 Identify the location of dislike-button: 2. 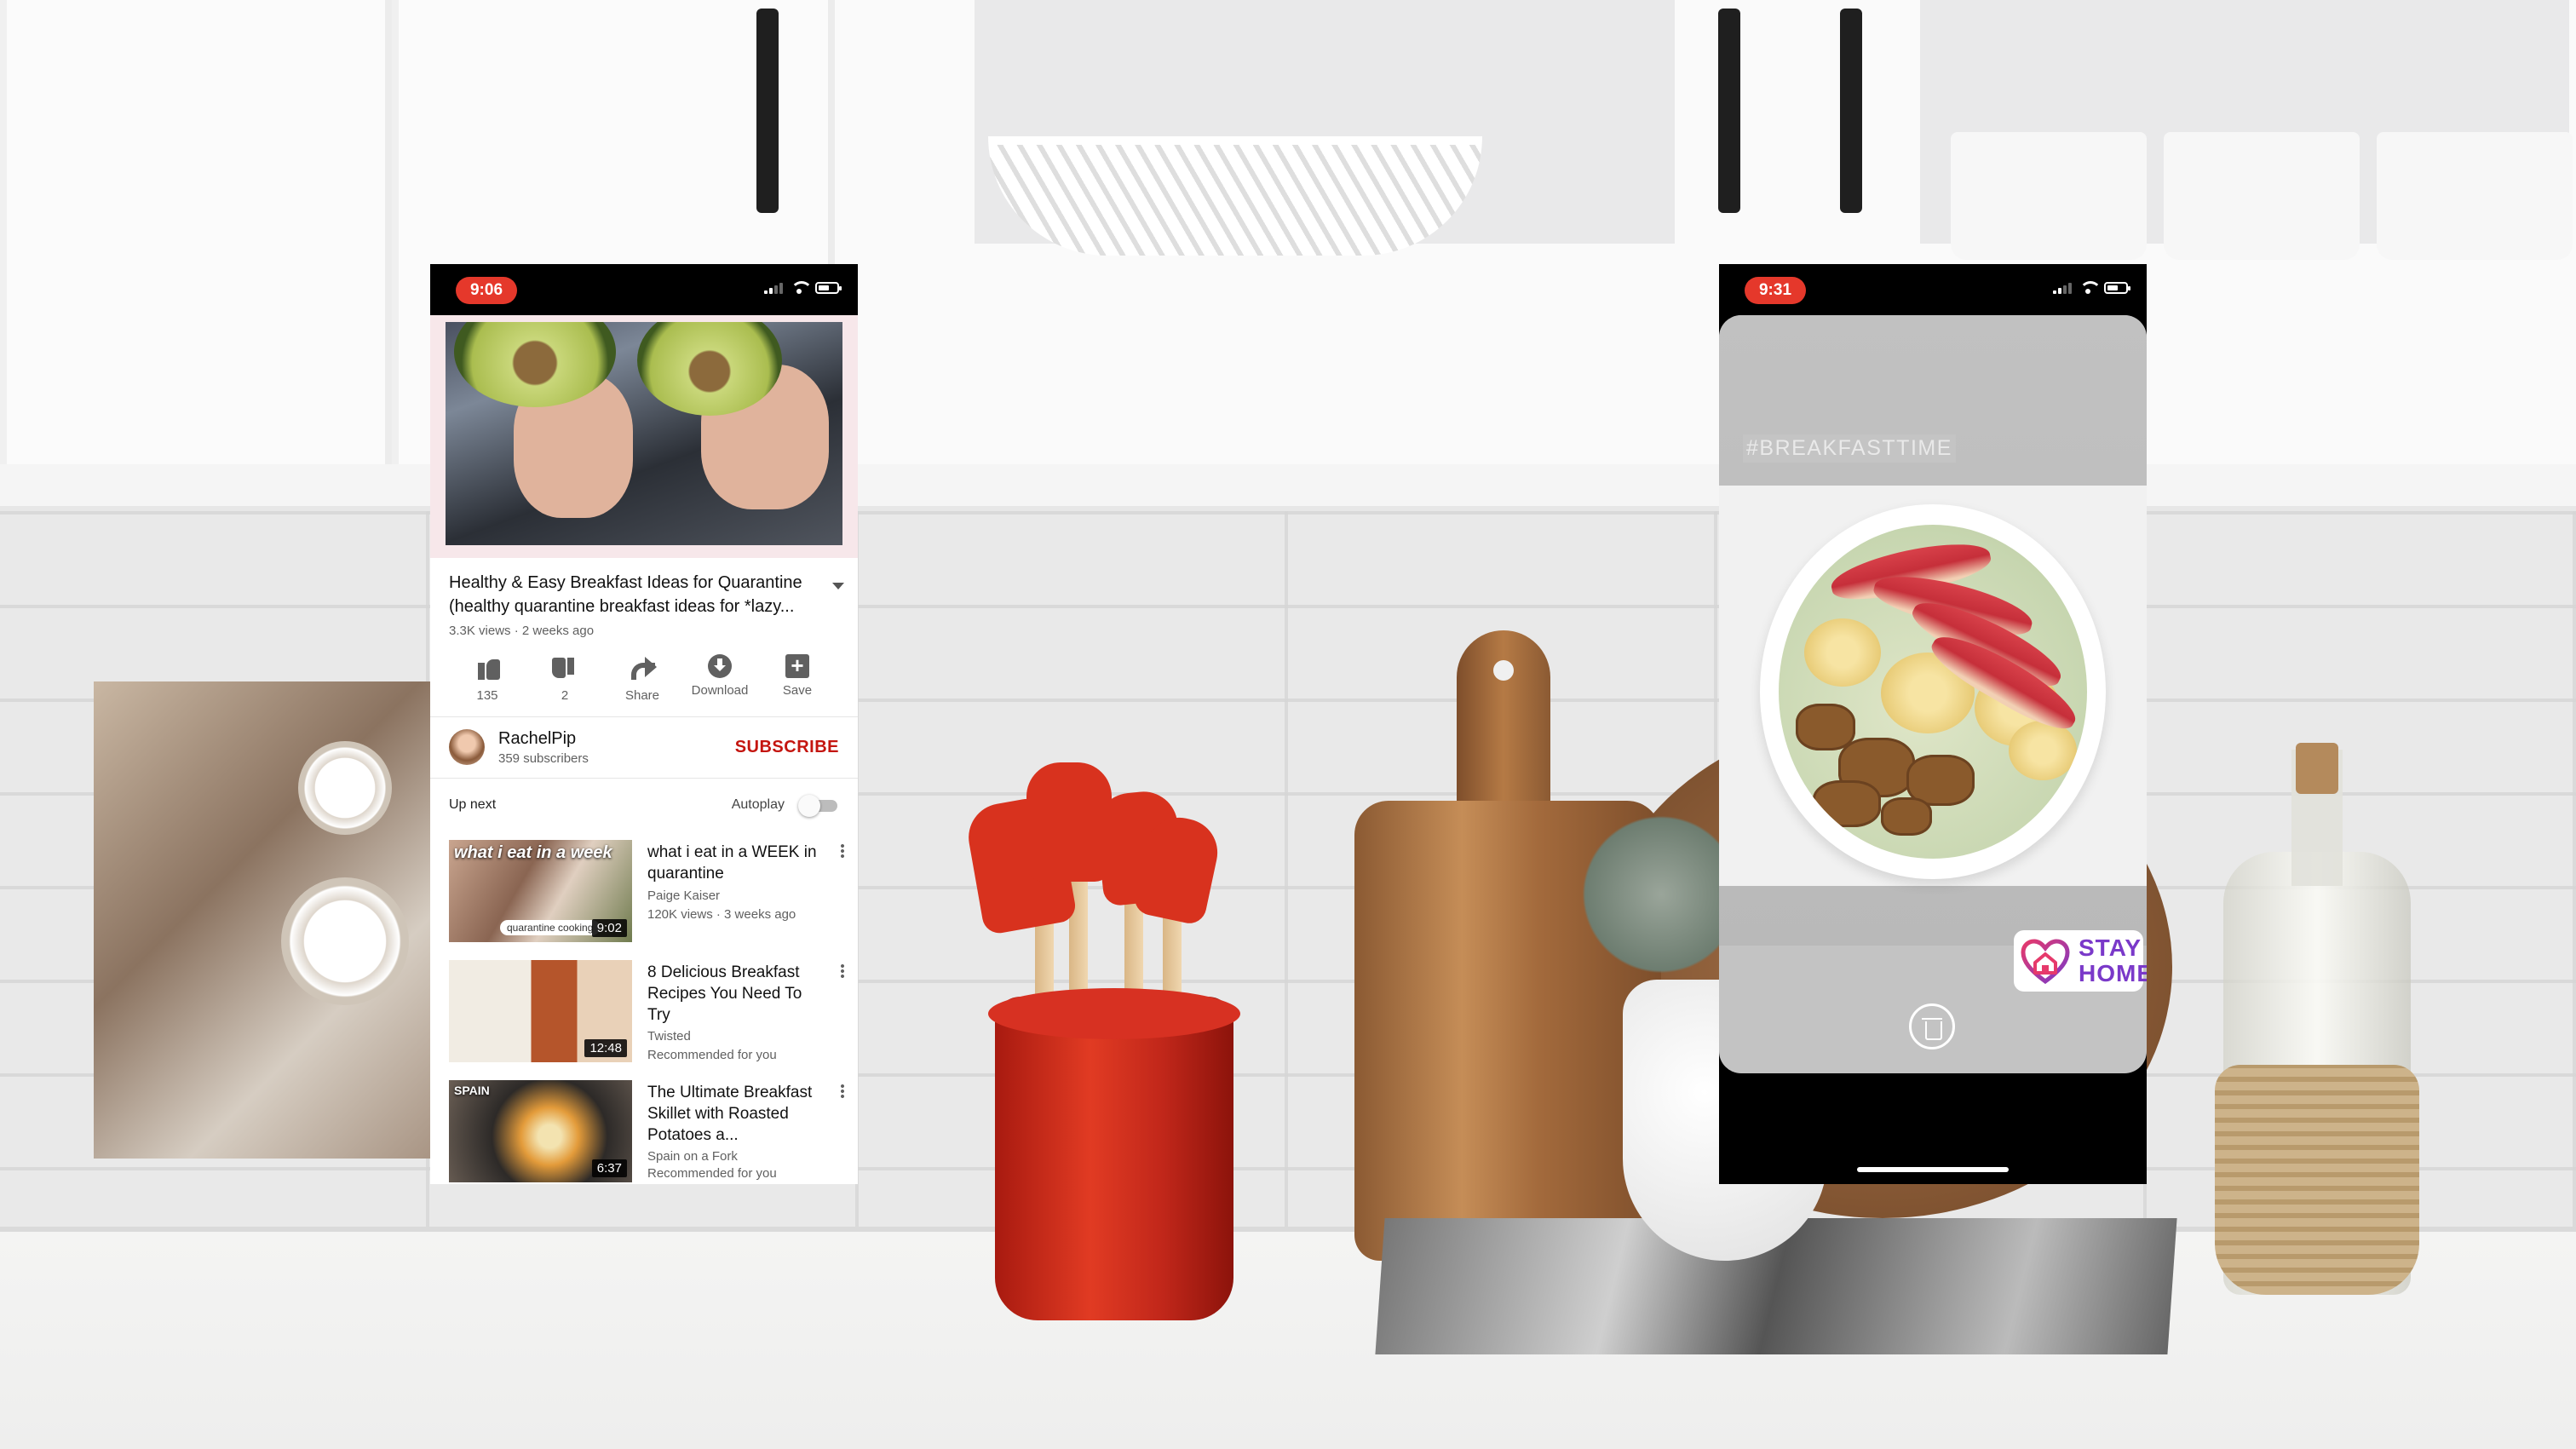
(565, 679).